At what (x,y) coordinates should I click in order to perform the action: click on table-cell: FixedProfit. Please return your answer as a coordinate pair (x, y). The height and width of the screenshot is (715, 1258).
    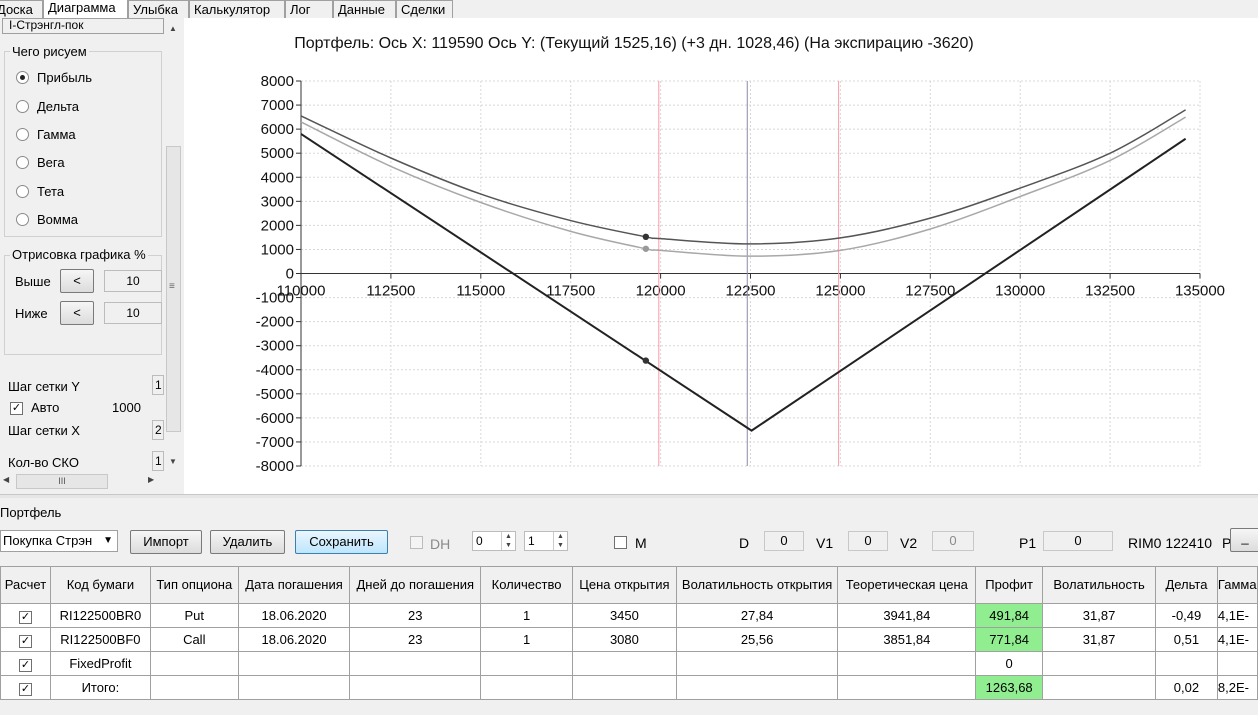
    Looking at the image, I should click on (100, 663).